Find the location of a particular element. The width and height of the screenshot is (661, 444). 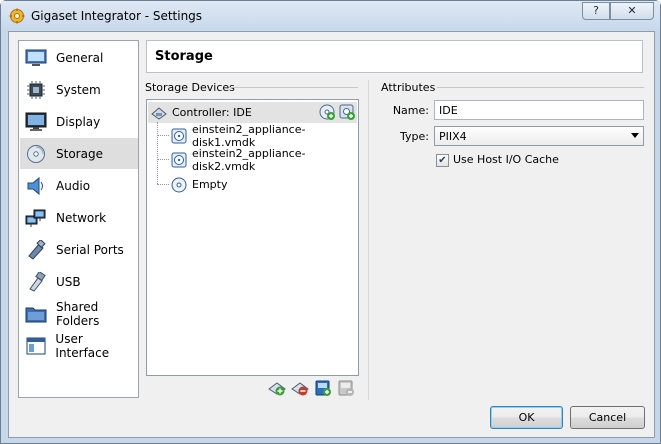

sidebar-item-serial-ports: Serial Ports is located at coordinates (79, 249).